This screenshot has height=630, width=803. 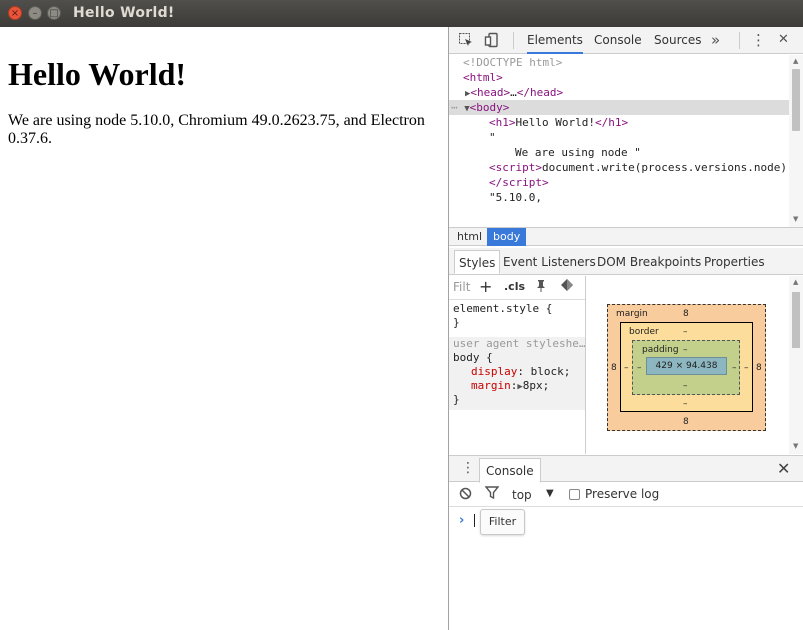 I want to click on tree-node-body: ⋯ ▼<body>, so click(x=619, y=107).